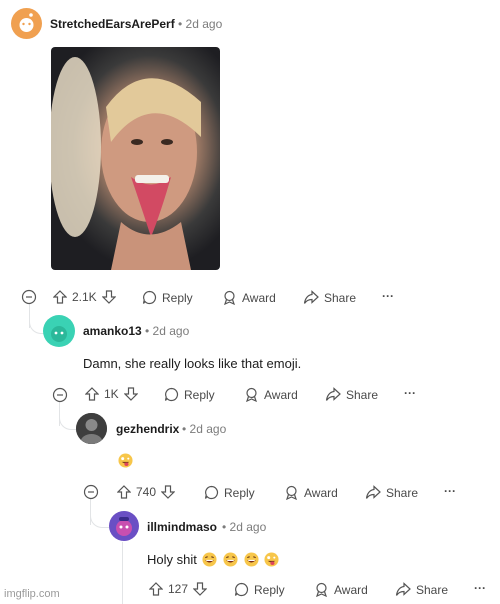  What do you see at coordinates (122, 573) in the screenshot?
I see `thread-line` at bounding box center [122, 573].